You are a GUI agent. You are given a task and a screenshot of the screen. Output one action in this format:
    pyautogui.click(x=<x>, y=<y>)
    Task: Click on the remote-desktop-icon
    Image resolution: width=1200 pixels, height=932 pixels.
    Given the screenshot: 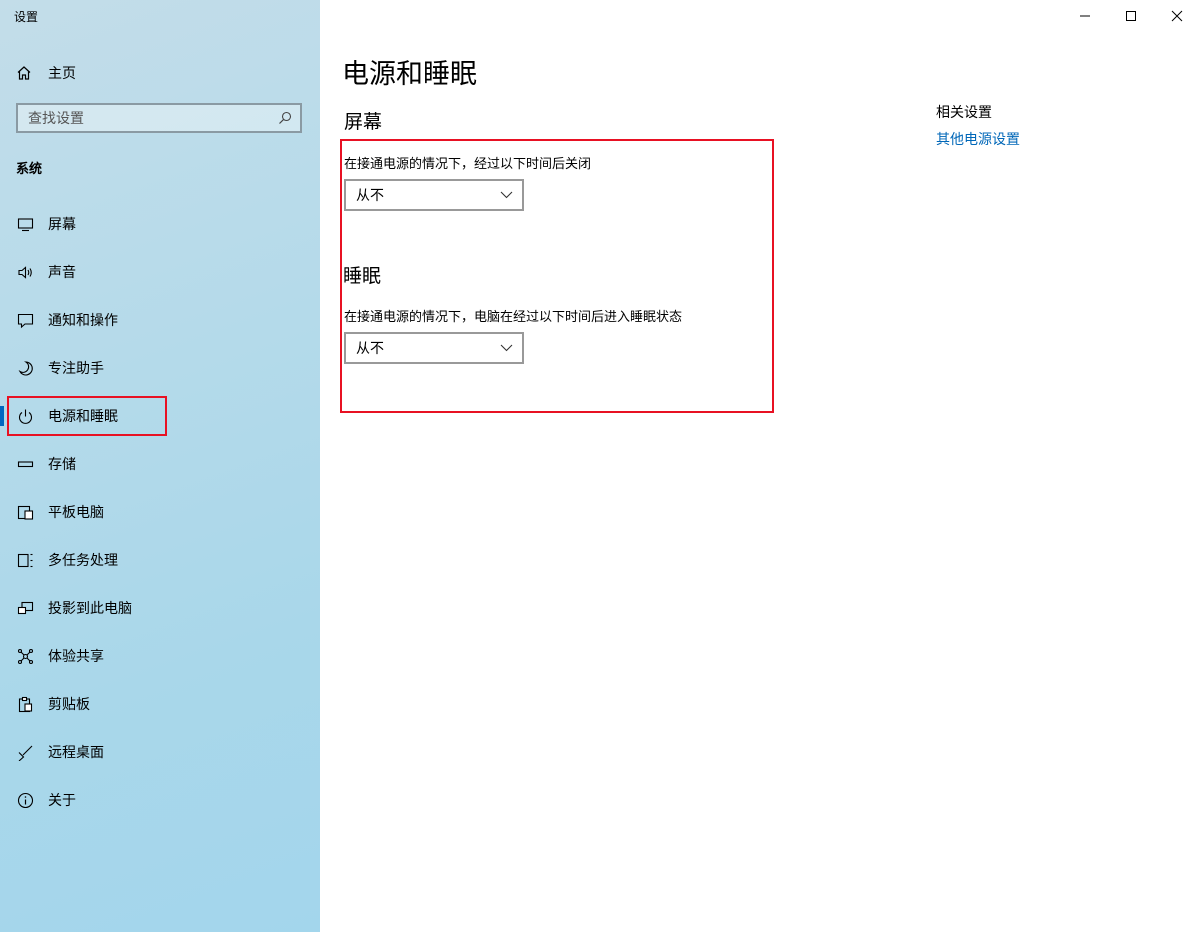 What is the action you would take?
    pyautogui.click(x=25, y=752)
    